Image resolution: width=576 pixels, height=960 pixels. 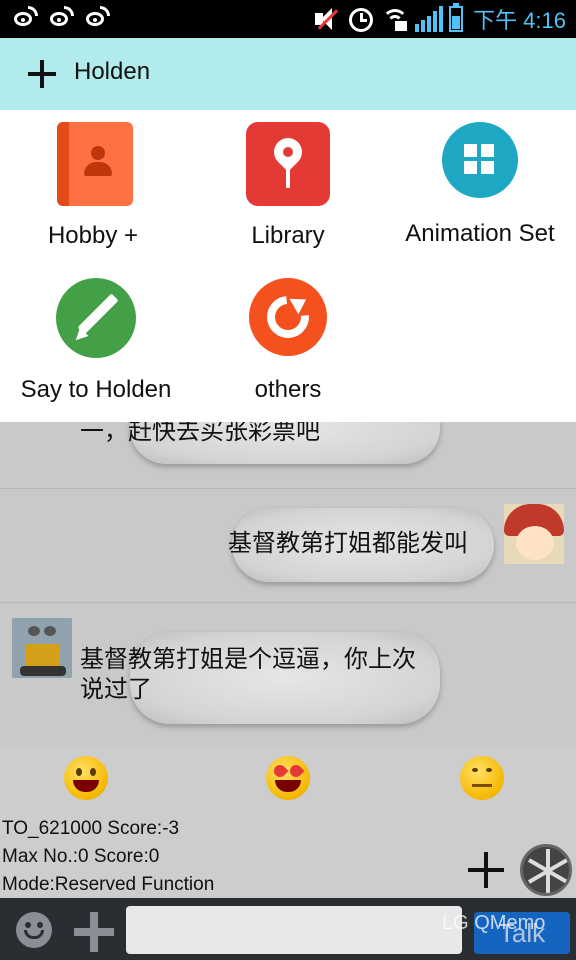 I want to click on status-time: 下午 4:16, so click(x=519, y=20).